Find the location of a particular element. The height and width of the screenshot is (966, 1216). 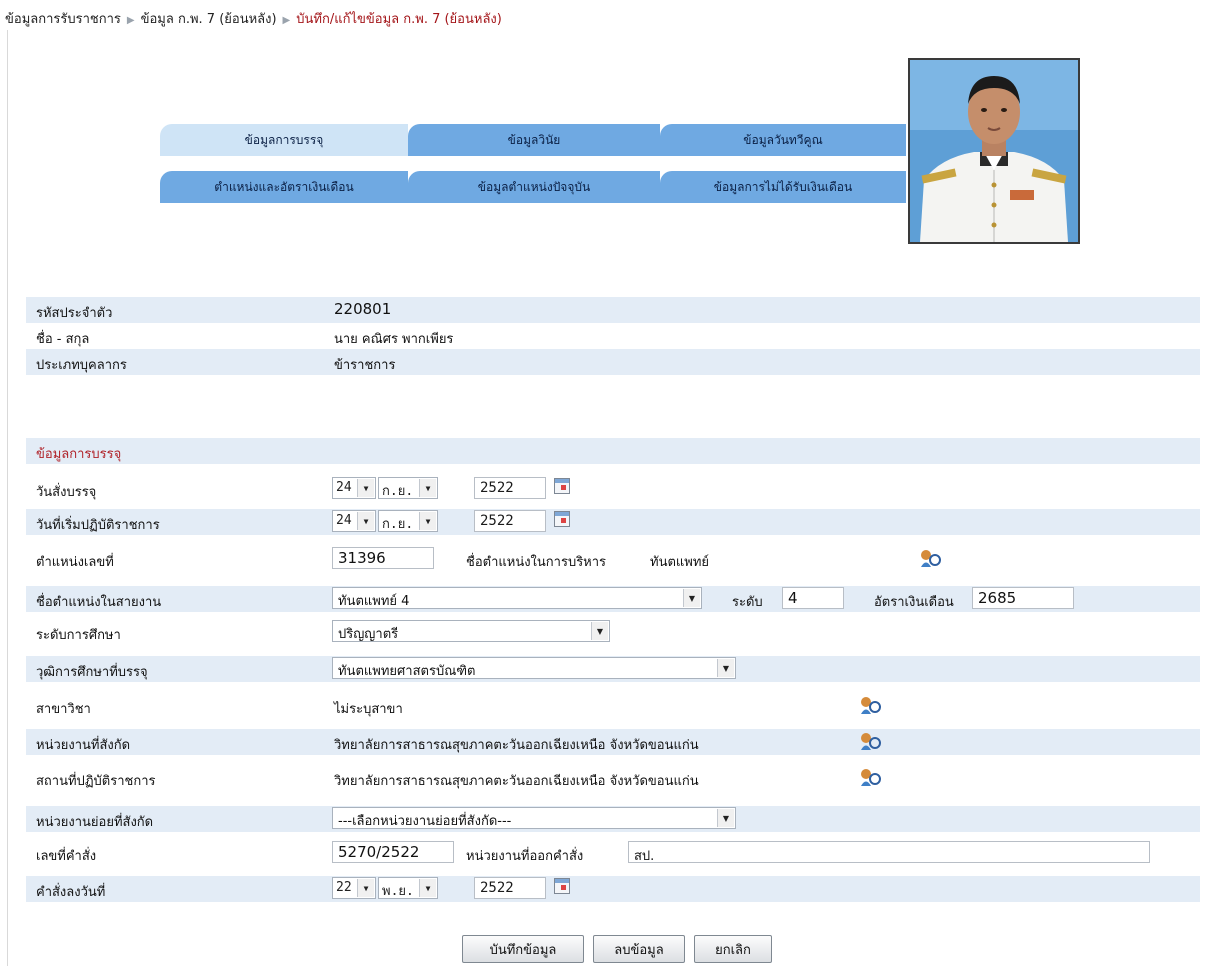

delete-button: ลบข้อมูล is located at coordinates (639, 949).